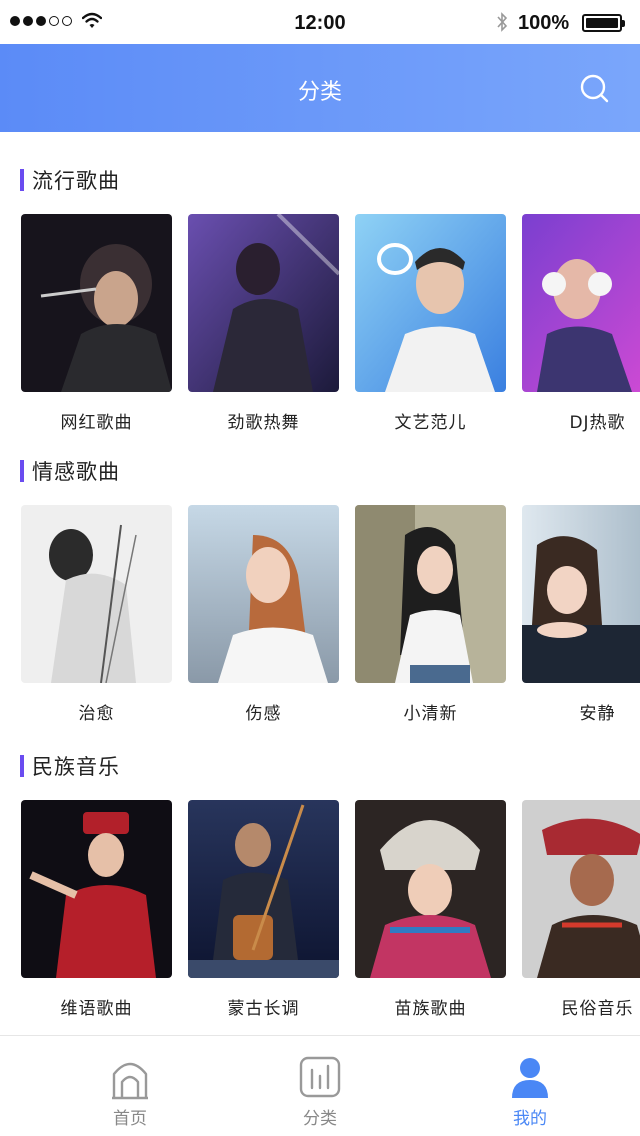  I want to click on category-card: 民俗音乐, so click(581, 909).